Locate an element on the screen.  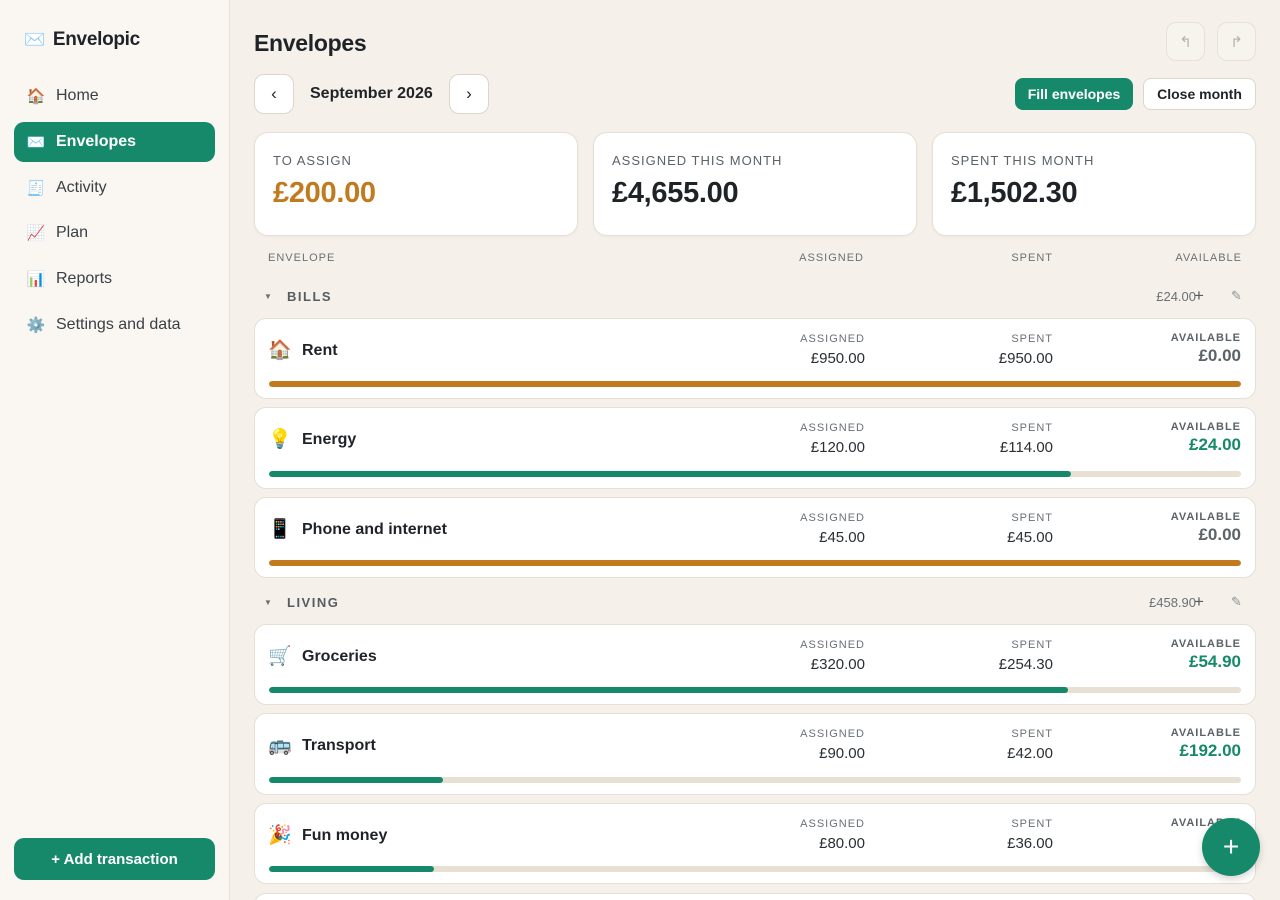
undo-button: ↰ is located at coordinates (1185, 41).